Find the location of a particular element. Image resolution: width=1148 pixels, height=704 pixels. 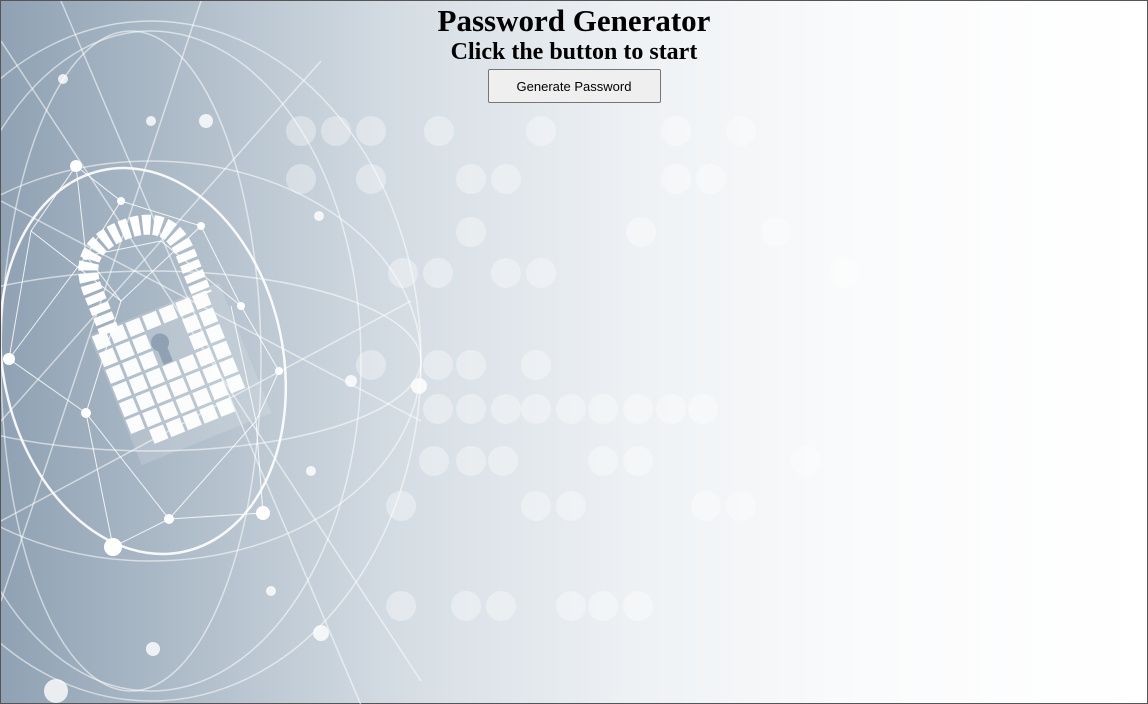

generate-password-button: Generate Password is located at coordinates (574, 86).